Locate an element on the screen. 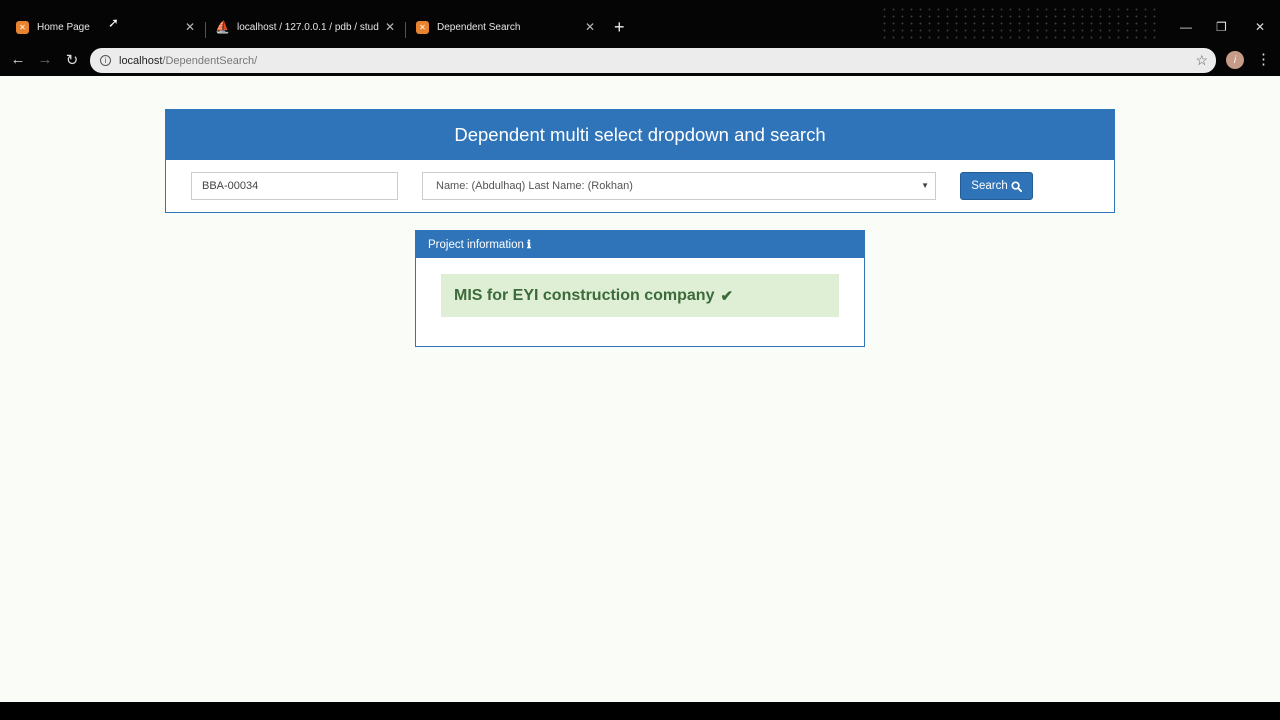 The height and width of the screenshot is (720, 1280). project-info-heading: Project information ℹ is located at coordinates (640, 244).